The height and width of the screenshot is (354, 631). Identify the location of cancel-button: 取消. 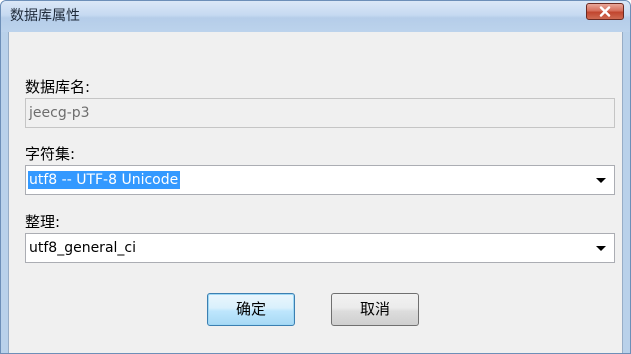
(375, 309).